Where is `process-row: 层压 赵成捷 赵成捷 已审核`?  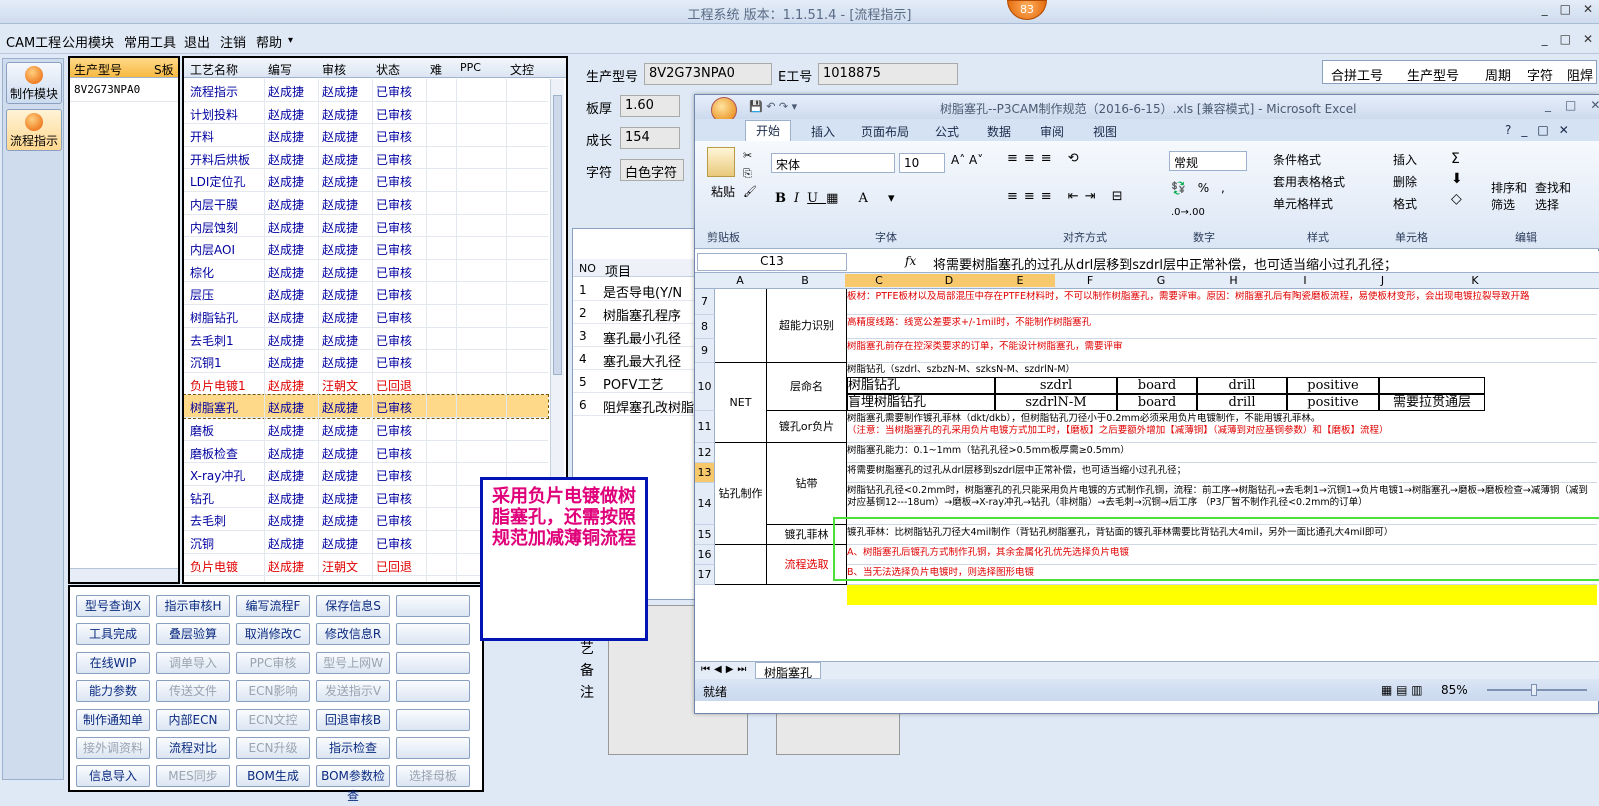
process-row: 层压 赵成捷 赵成捷 已审核 is located at coordinates (366, 293).